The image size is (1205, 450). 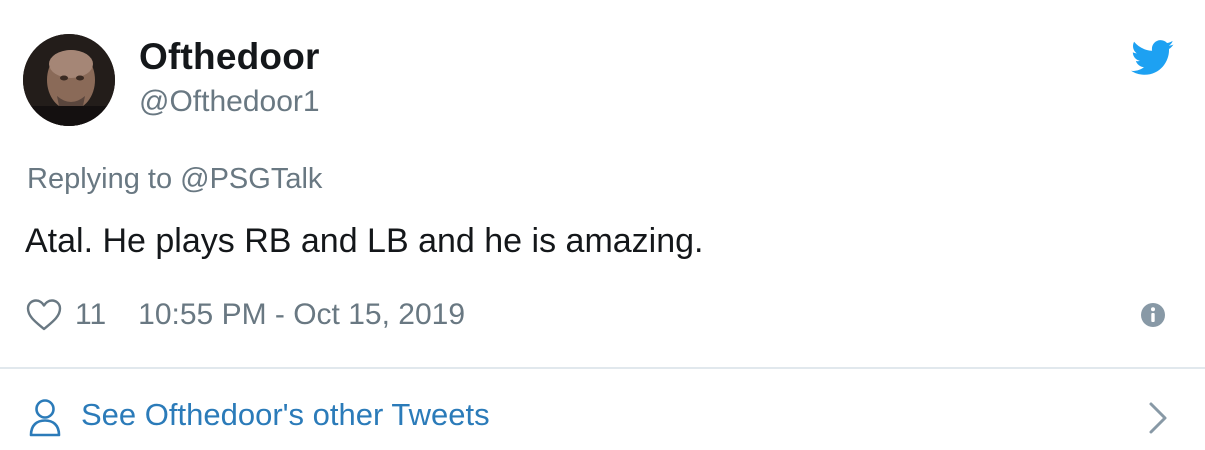 What do you see at coordinates (174, 179) in the screenshot?
I see `replying-to-text: Replying to @PSGTalk` at bounding box center [174, 179].